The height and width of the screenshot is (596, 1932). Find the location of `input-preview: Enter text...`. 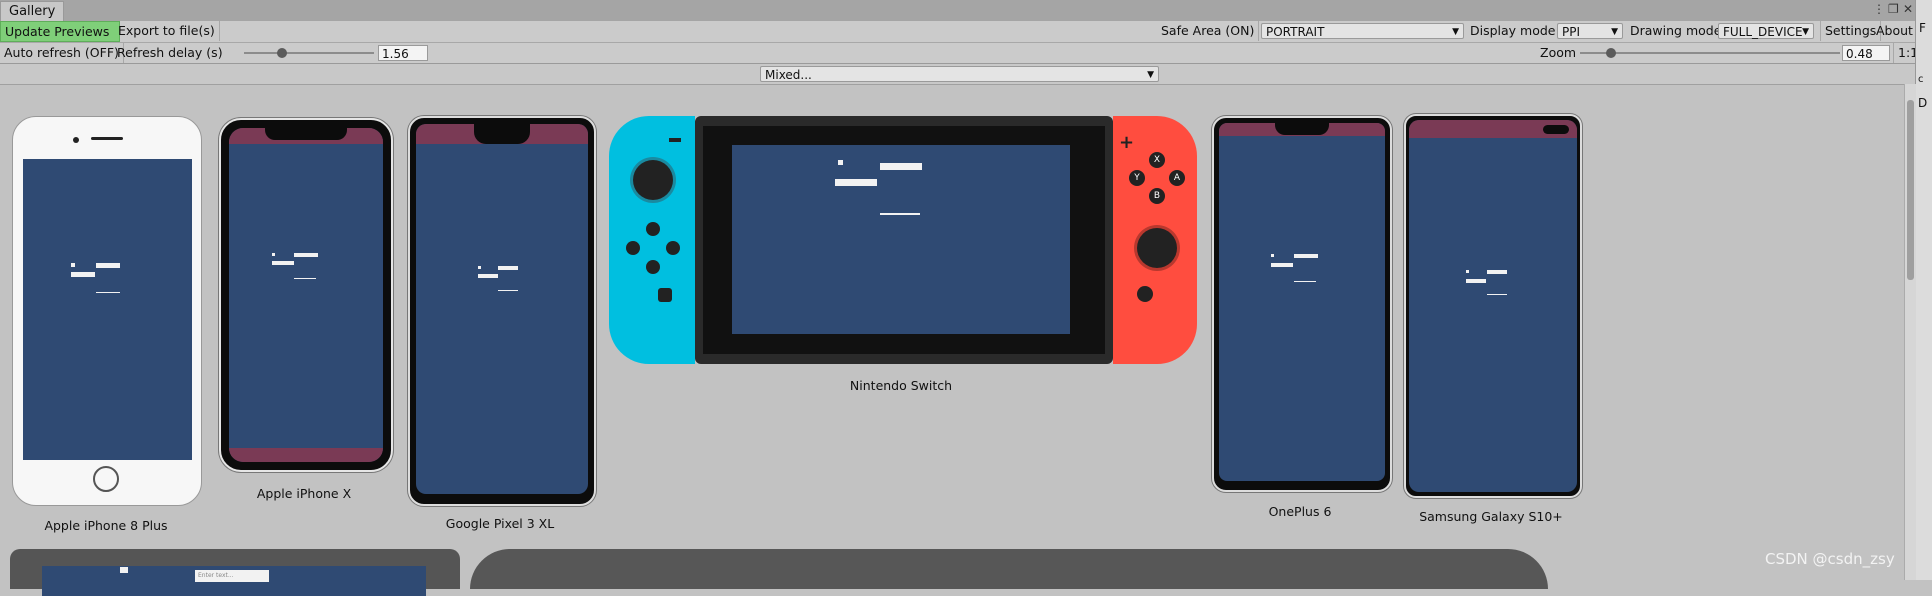

input-preview: Enter text... is located at coordinates (232, 576).